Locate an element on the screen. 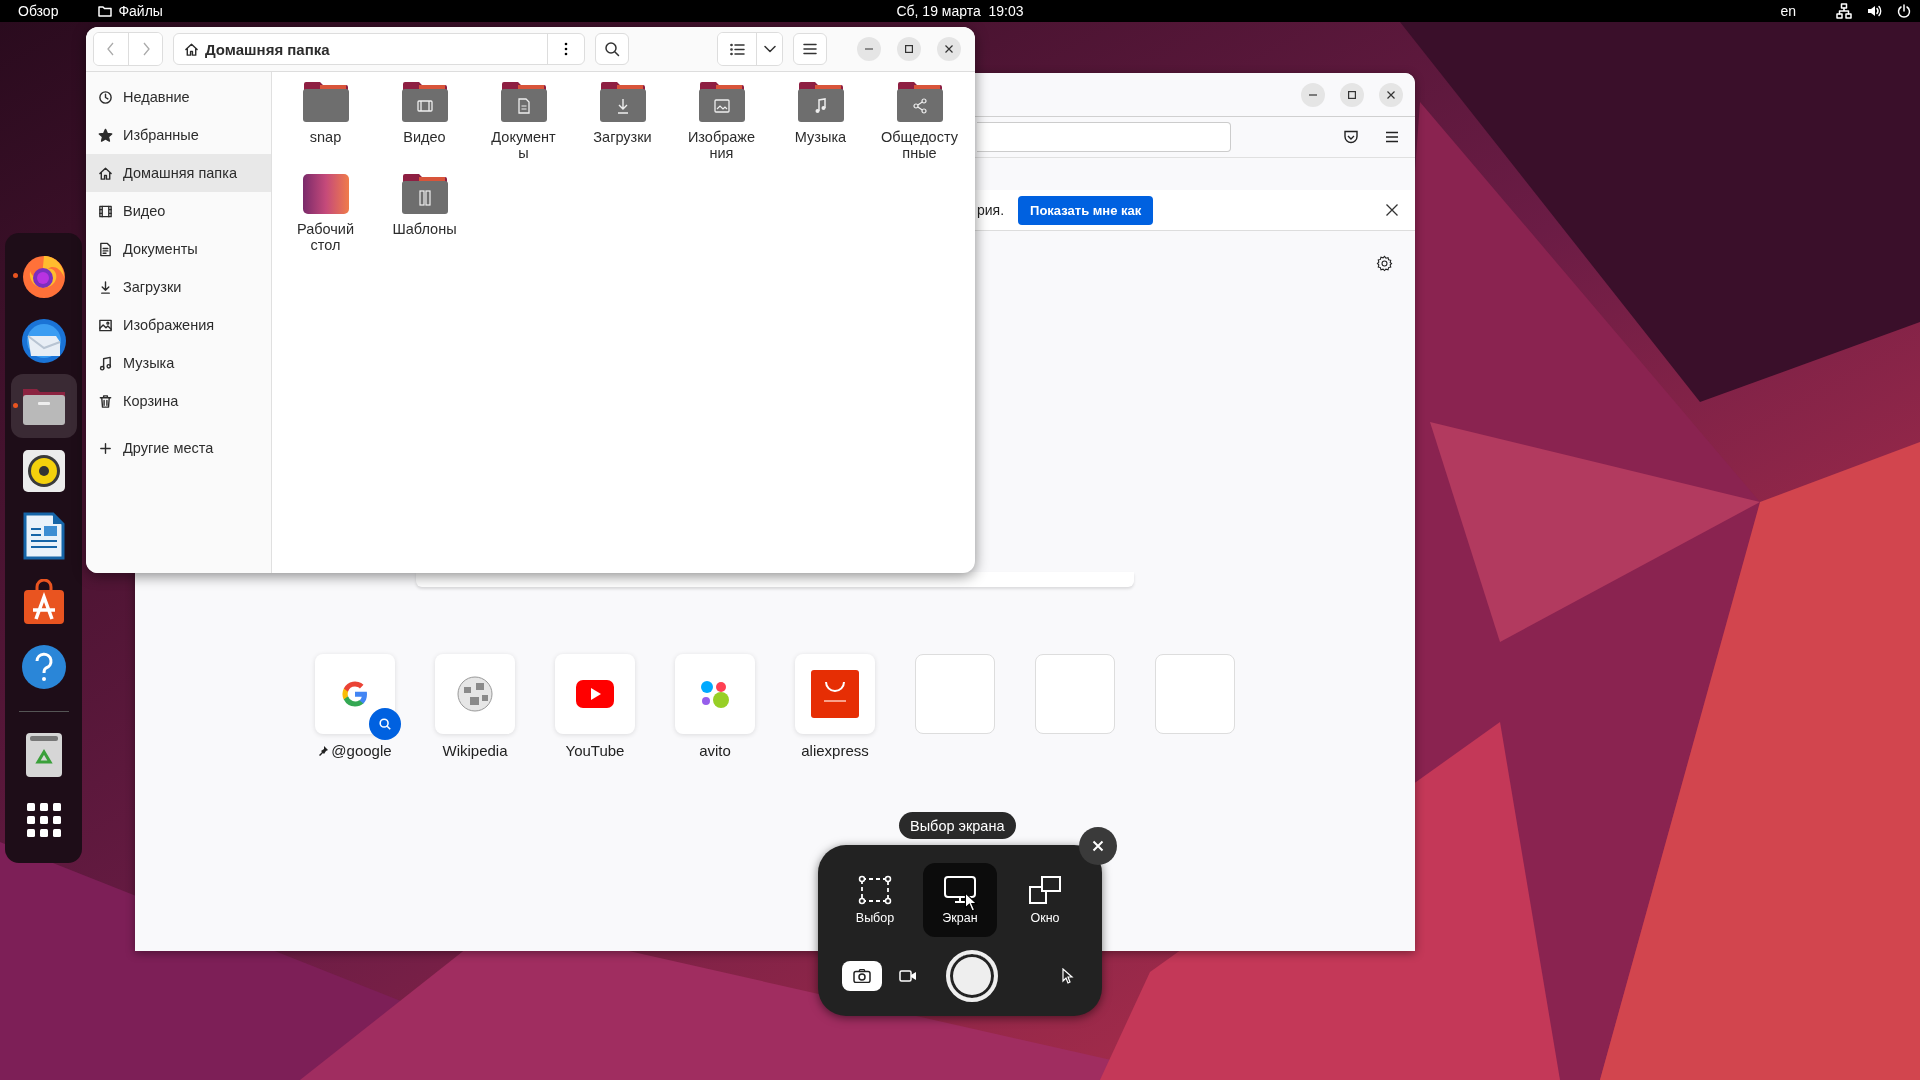 Image resolution: width=1920 pixels, height=1080 pixels. mode-button: Экран is located at coordinates (960, 900).